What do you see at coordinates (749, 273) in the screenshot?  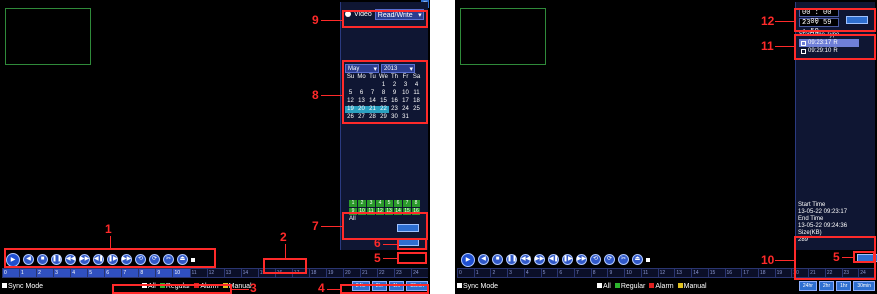 I see `timeline-hour: 17` at bounding box center [749, 273].